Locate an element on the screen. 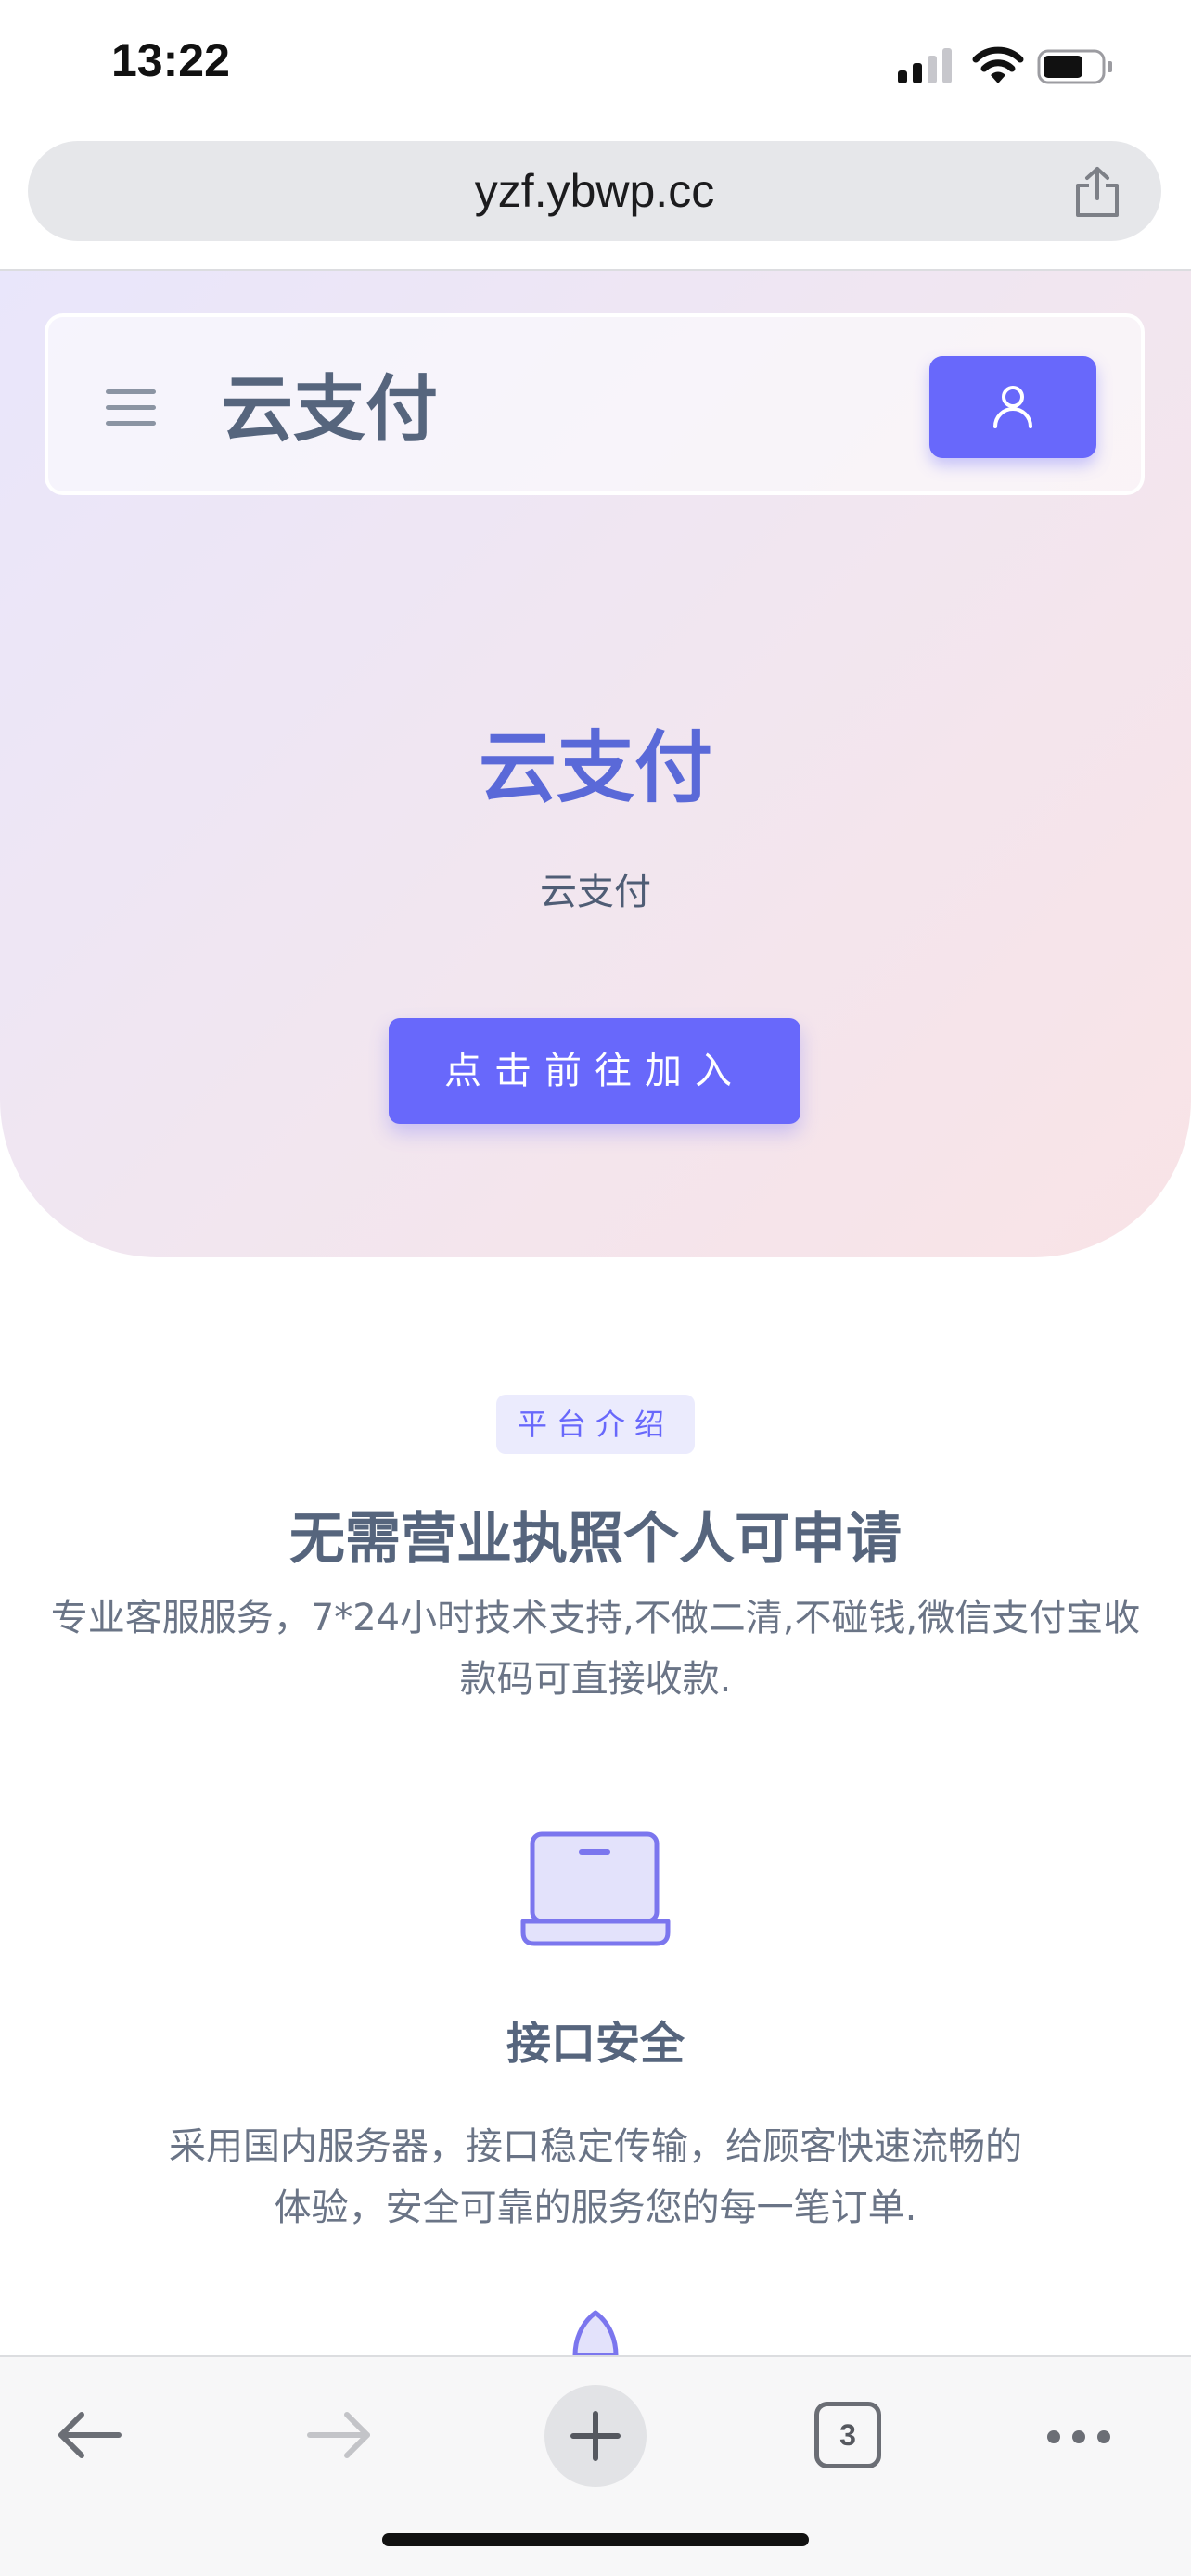  user-icon is located at coordinates (1012, 407).